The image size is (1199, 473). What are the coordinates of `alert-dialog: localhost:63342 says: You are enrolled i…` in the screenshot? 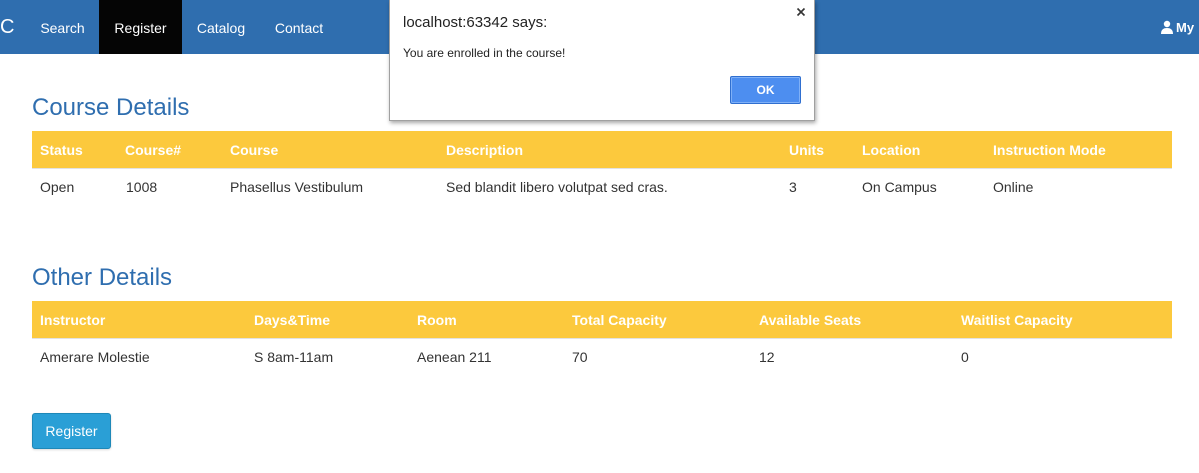 It's located at (602, 60).